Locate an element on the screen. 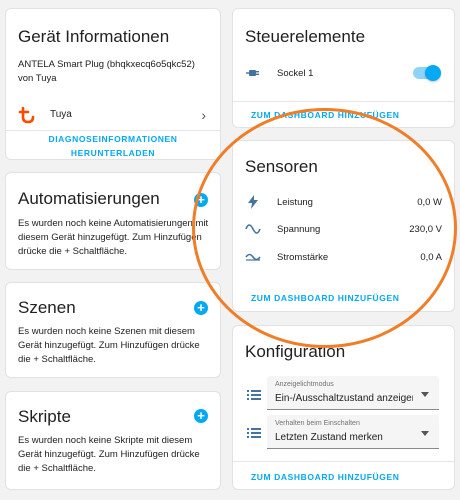 Image resolution: width=460 pixels, height=500 pixels. chevron-right-icon: › is located at coordinates (203, 115).